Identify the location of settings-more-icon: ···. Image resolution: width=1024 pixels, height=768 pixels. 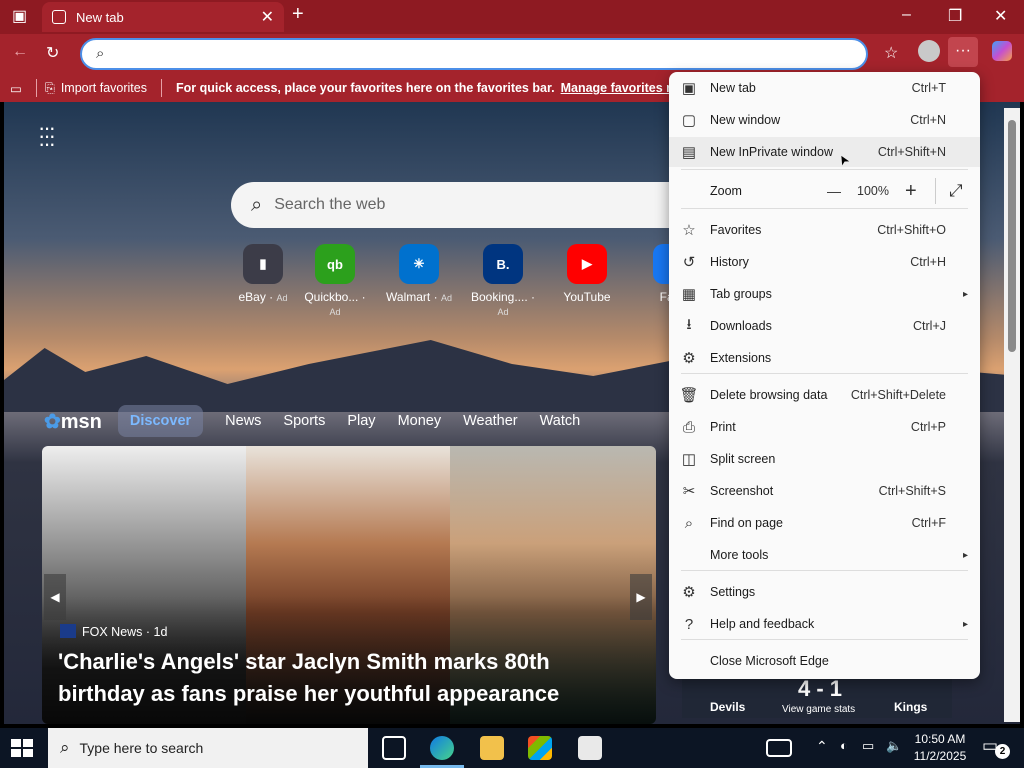
(963, 52).